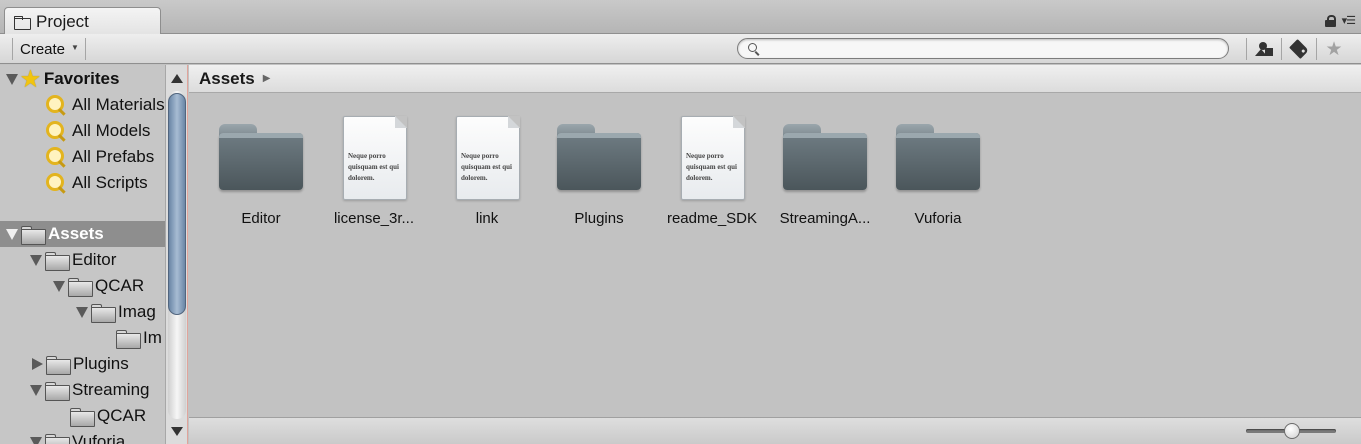 This screenshot has width=1361, height=444. I want to click on asset-item-plugins: Plugins, so click(599, 171).